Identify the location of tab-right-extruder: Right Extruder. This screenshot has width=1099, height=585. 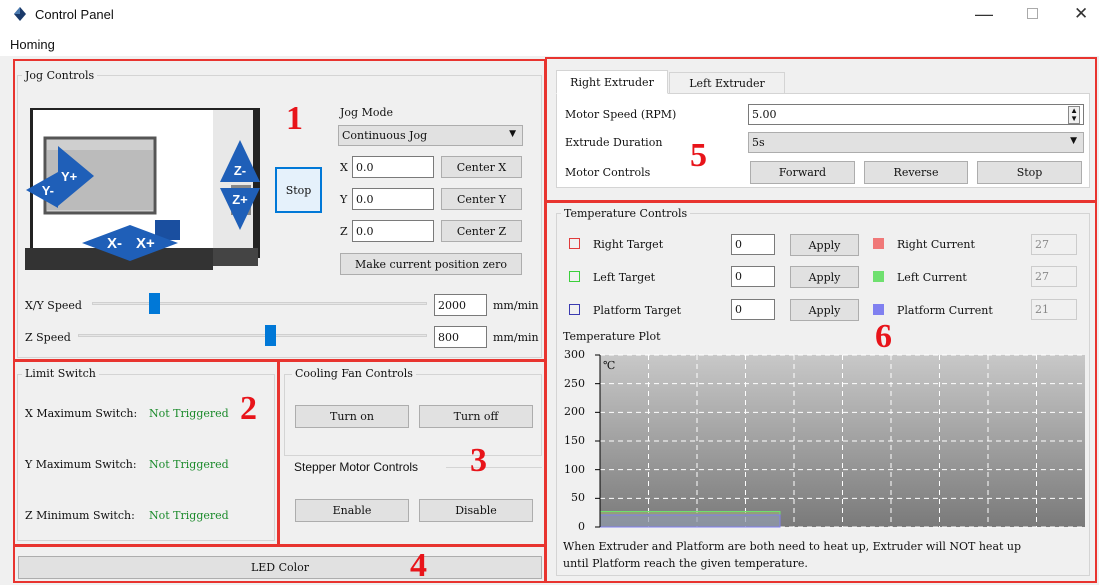
(612, 82).